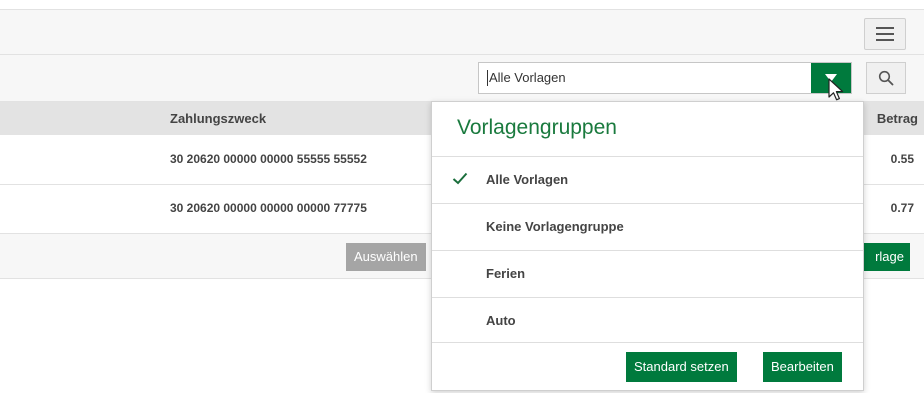 The height and width of the screenshot is (393, 924). Describe the element at coordinates (506, 273) in the screenshot. I see `dropdown-item-label: Ferien` at that location.